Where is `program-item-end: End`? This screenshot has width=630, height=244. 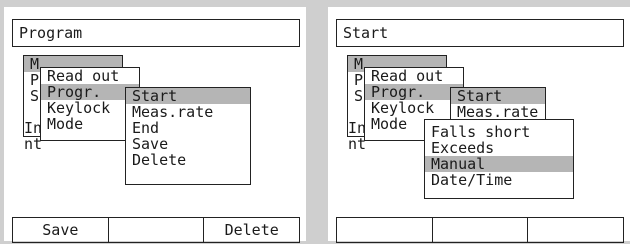
program-item-end: End is located at coordinates (188, 128).